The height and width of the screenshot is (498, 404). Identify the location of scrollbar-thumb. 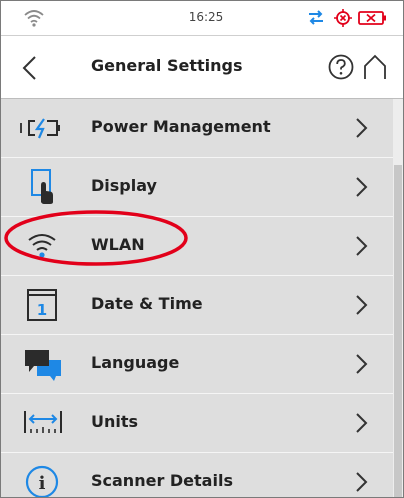
(398, 331).